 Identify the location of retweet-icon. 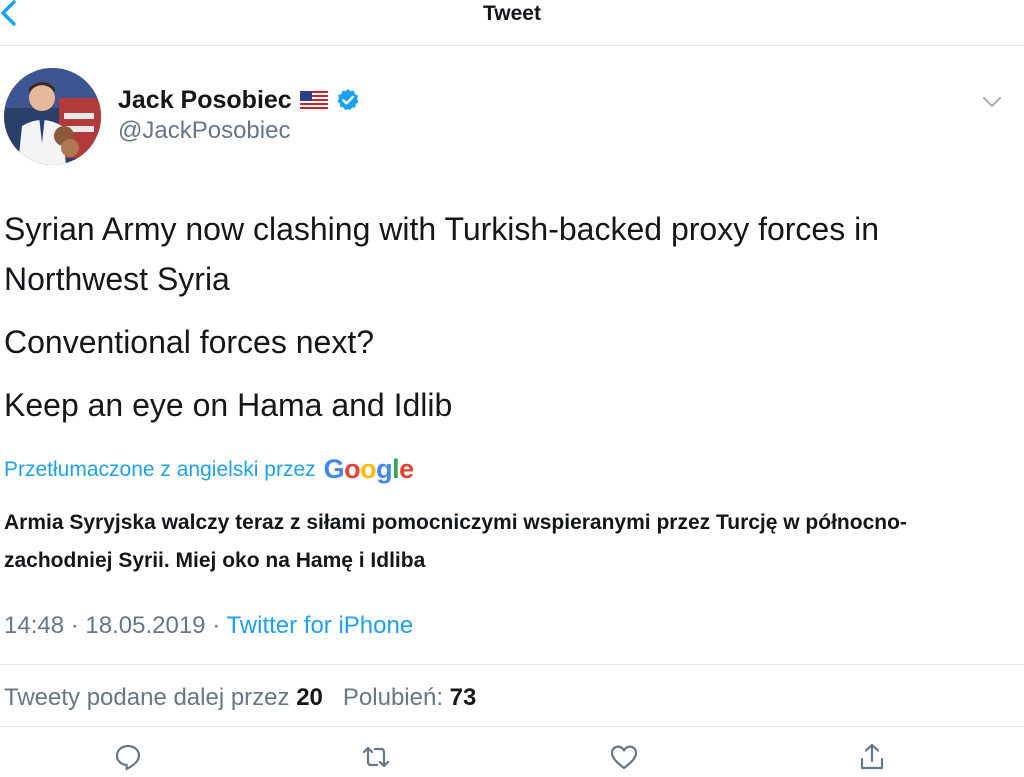
(376, 757).